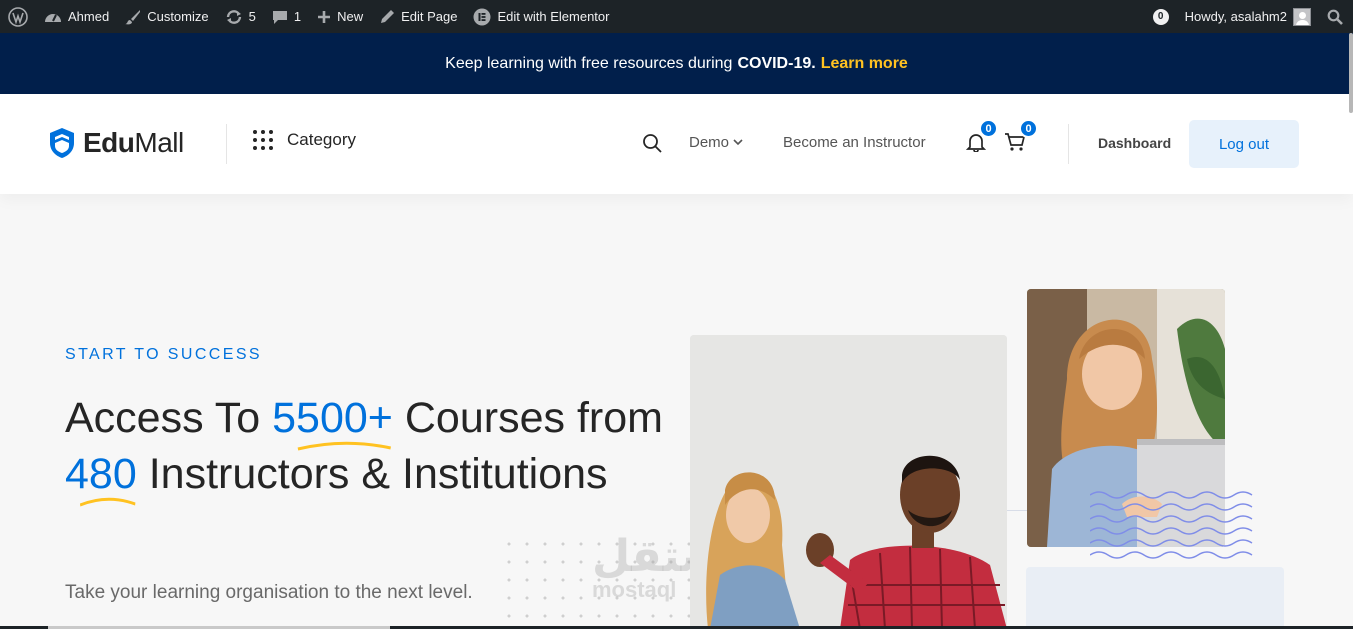 This screenshot has width=1353, height=629. I want to click on brush-icon, so click(133, 16).